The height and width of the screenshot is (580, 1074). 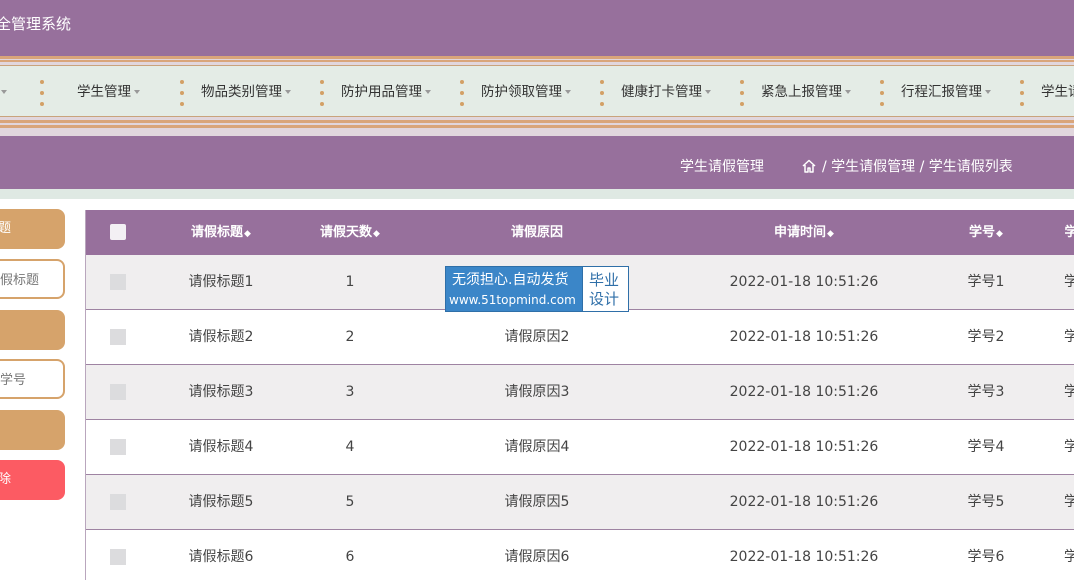 I want to click on column-header-apply-time: 申请时间◆, so click(x=804, y=232).